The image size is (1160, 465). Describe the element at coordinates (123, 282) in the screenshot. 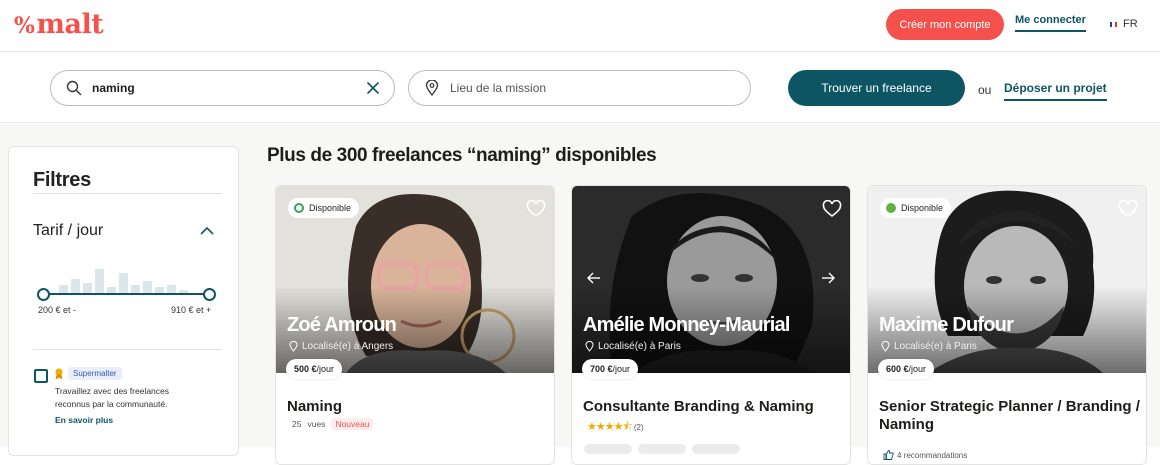

I see `rate-histogram` at that location.